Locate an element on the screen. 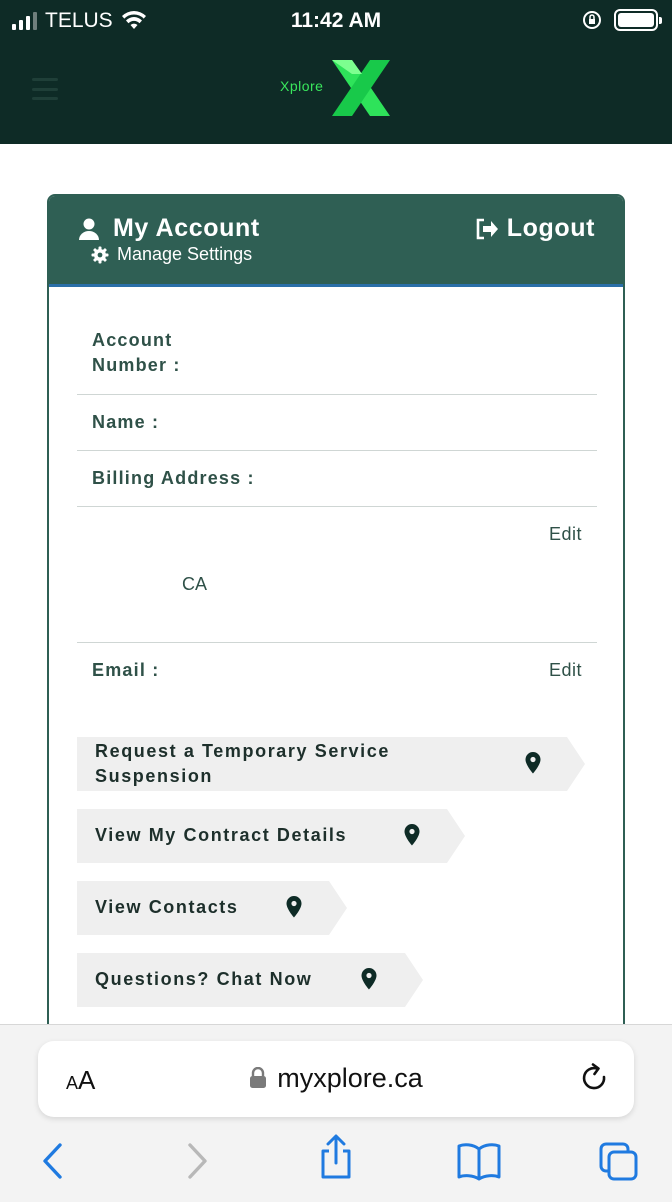 Image resolution: width=672 pixels, height=1202 pixels. address-bar: AA myxplore.ca is located at coordinates (336, 1079).